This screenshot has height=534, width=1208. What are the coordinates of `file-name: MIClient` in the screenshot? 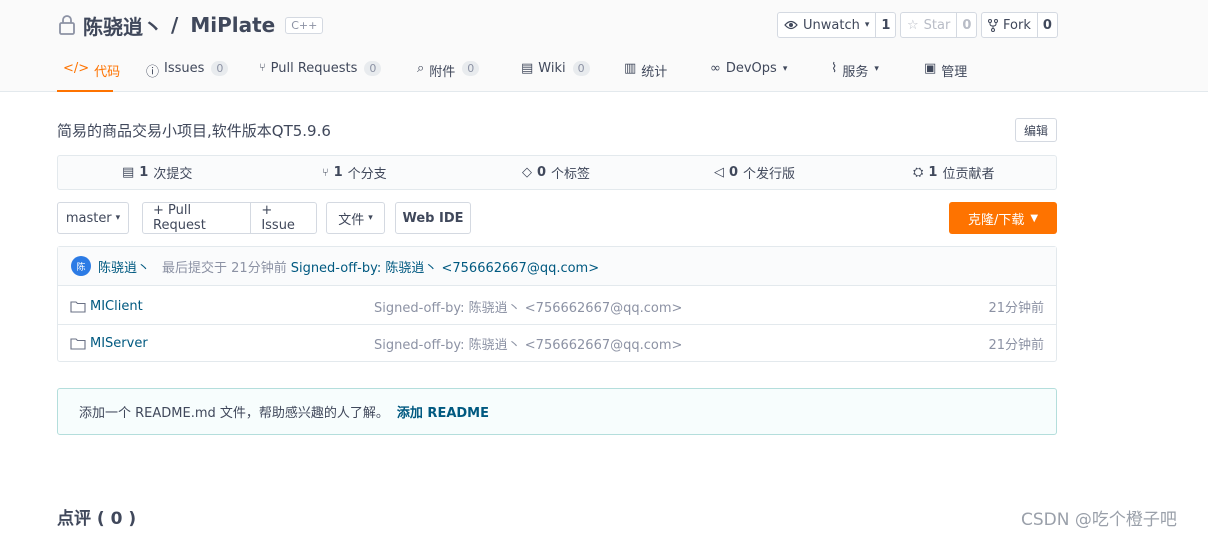 It's located at (116, 306).